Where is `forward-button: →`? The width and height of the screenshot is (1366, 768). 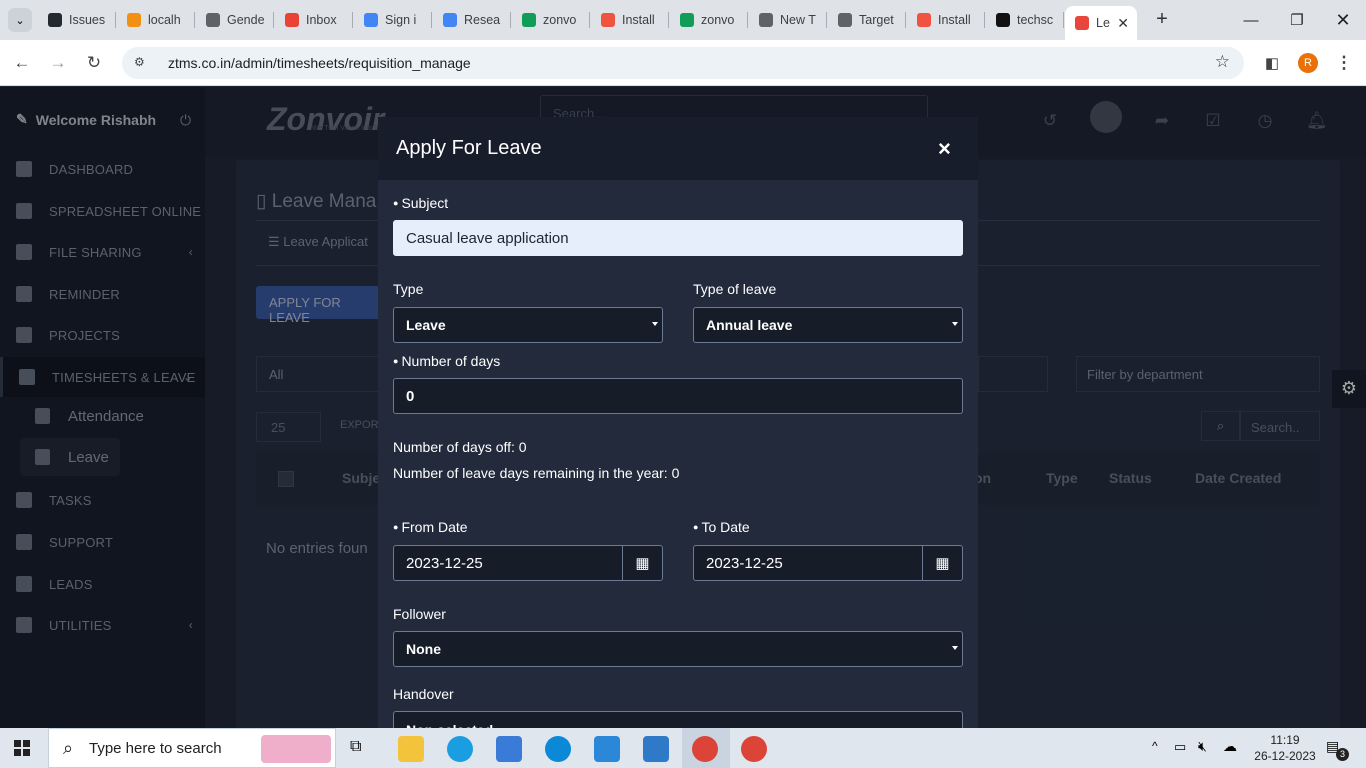
forward-button: → is located at coordinates (58, 63).